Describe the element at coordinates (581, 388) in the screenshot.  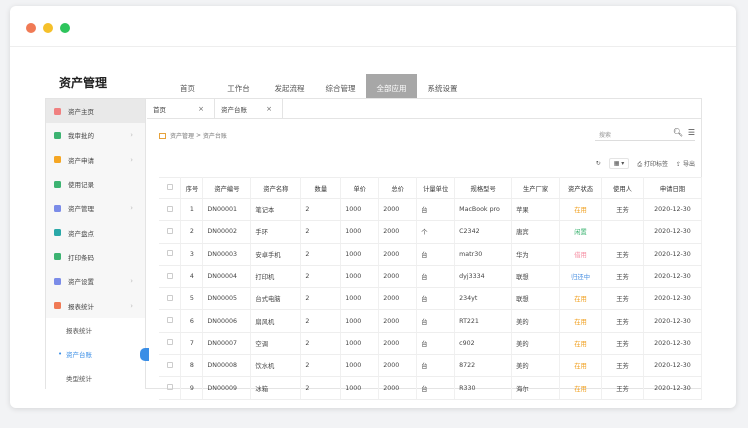
I see `table-cell: 在用` at that location.